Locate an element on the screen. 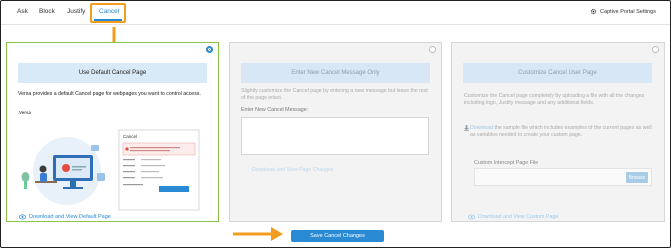  cancel-message-field-label: Enter New Cancel Message: is located at coordinates (275, 110).